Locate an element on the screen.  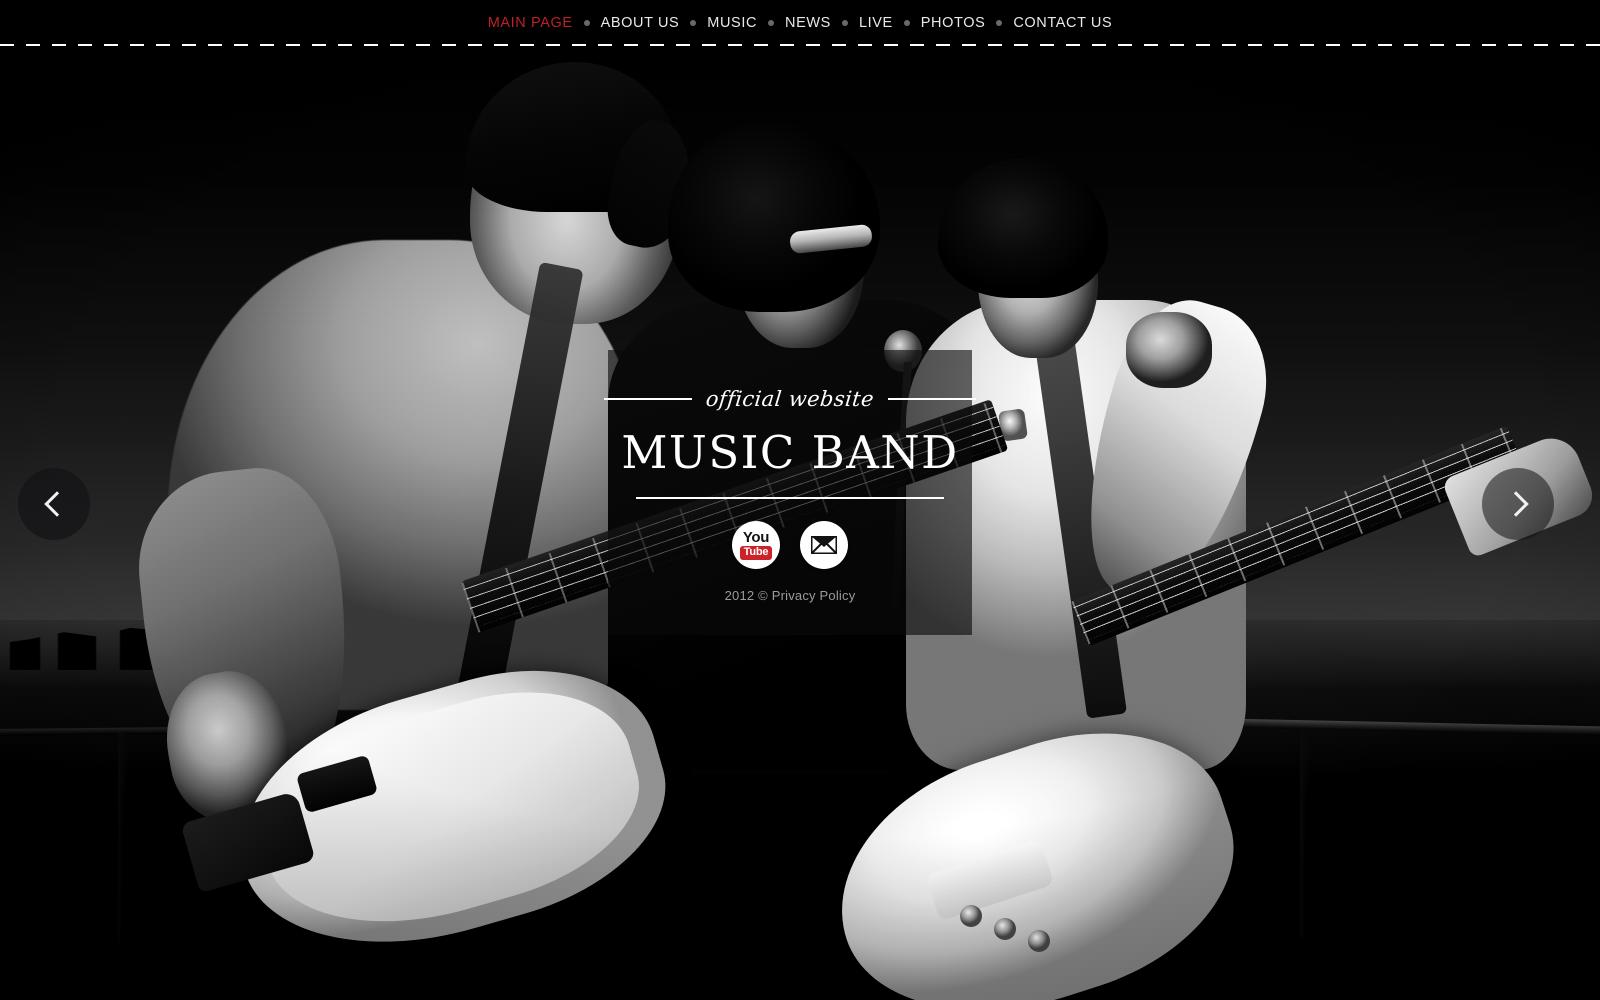
youtube-icon: You Tube is located at coordinates (756, 545).